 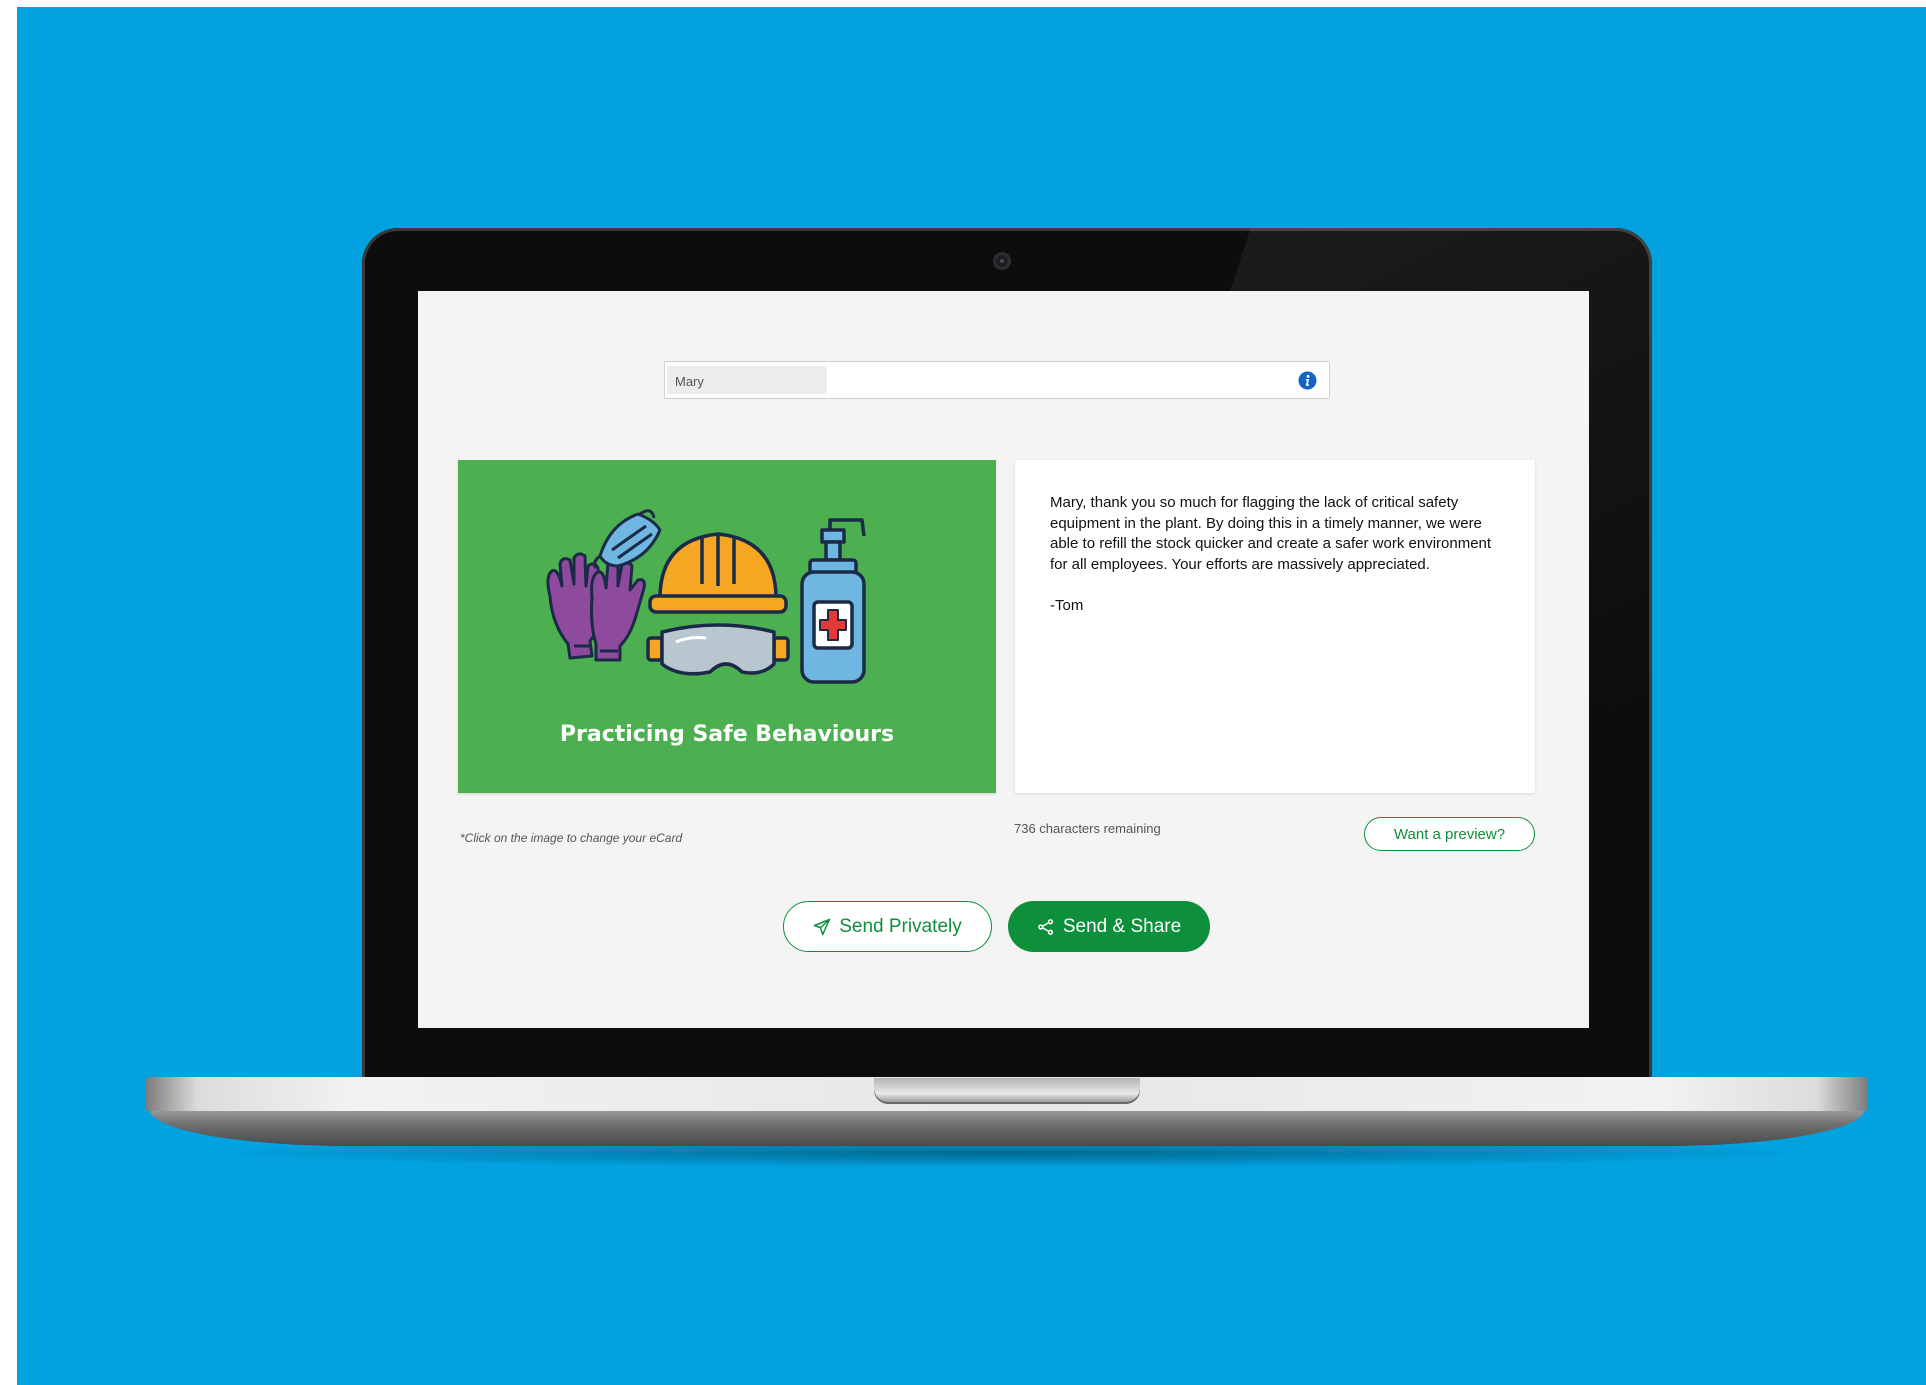 I want to click on characters-remaining: 736 characters remaining, so click(x=1087, y=828).